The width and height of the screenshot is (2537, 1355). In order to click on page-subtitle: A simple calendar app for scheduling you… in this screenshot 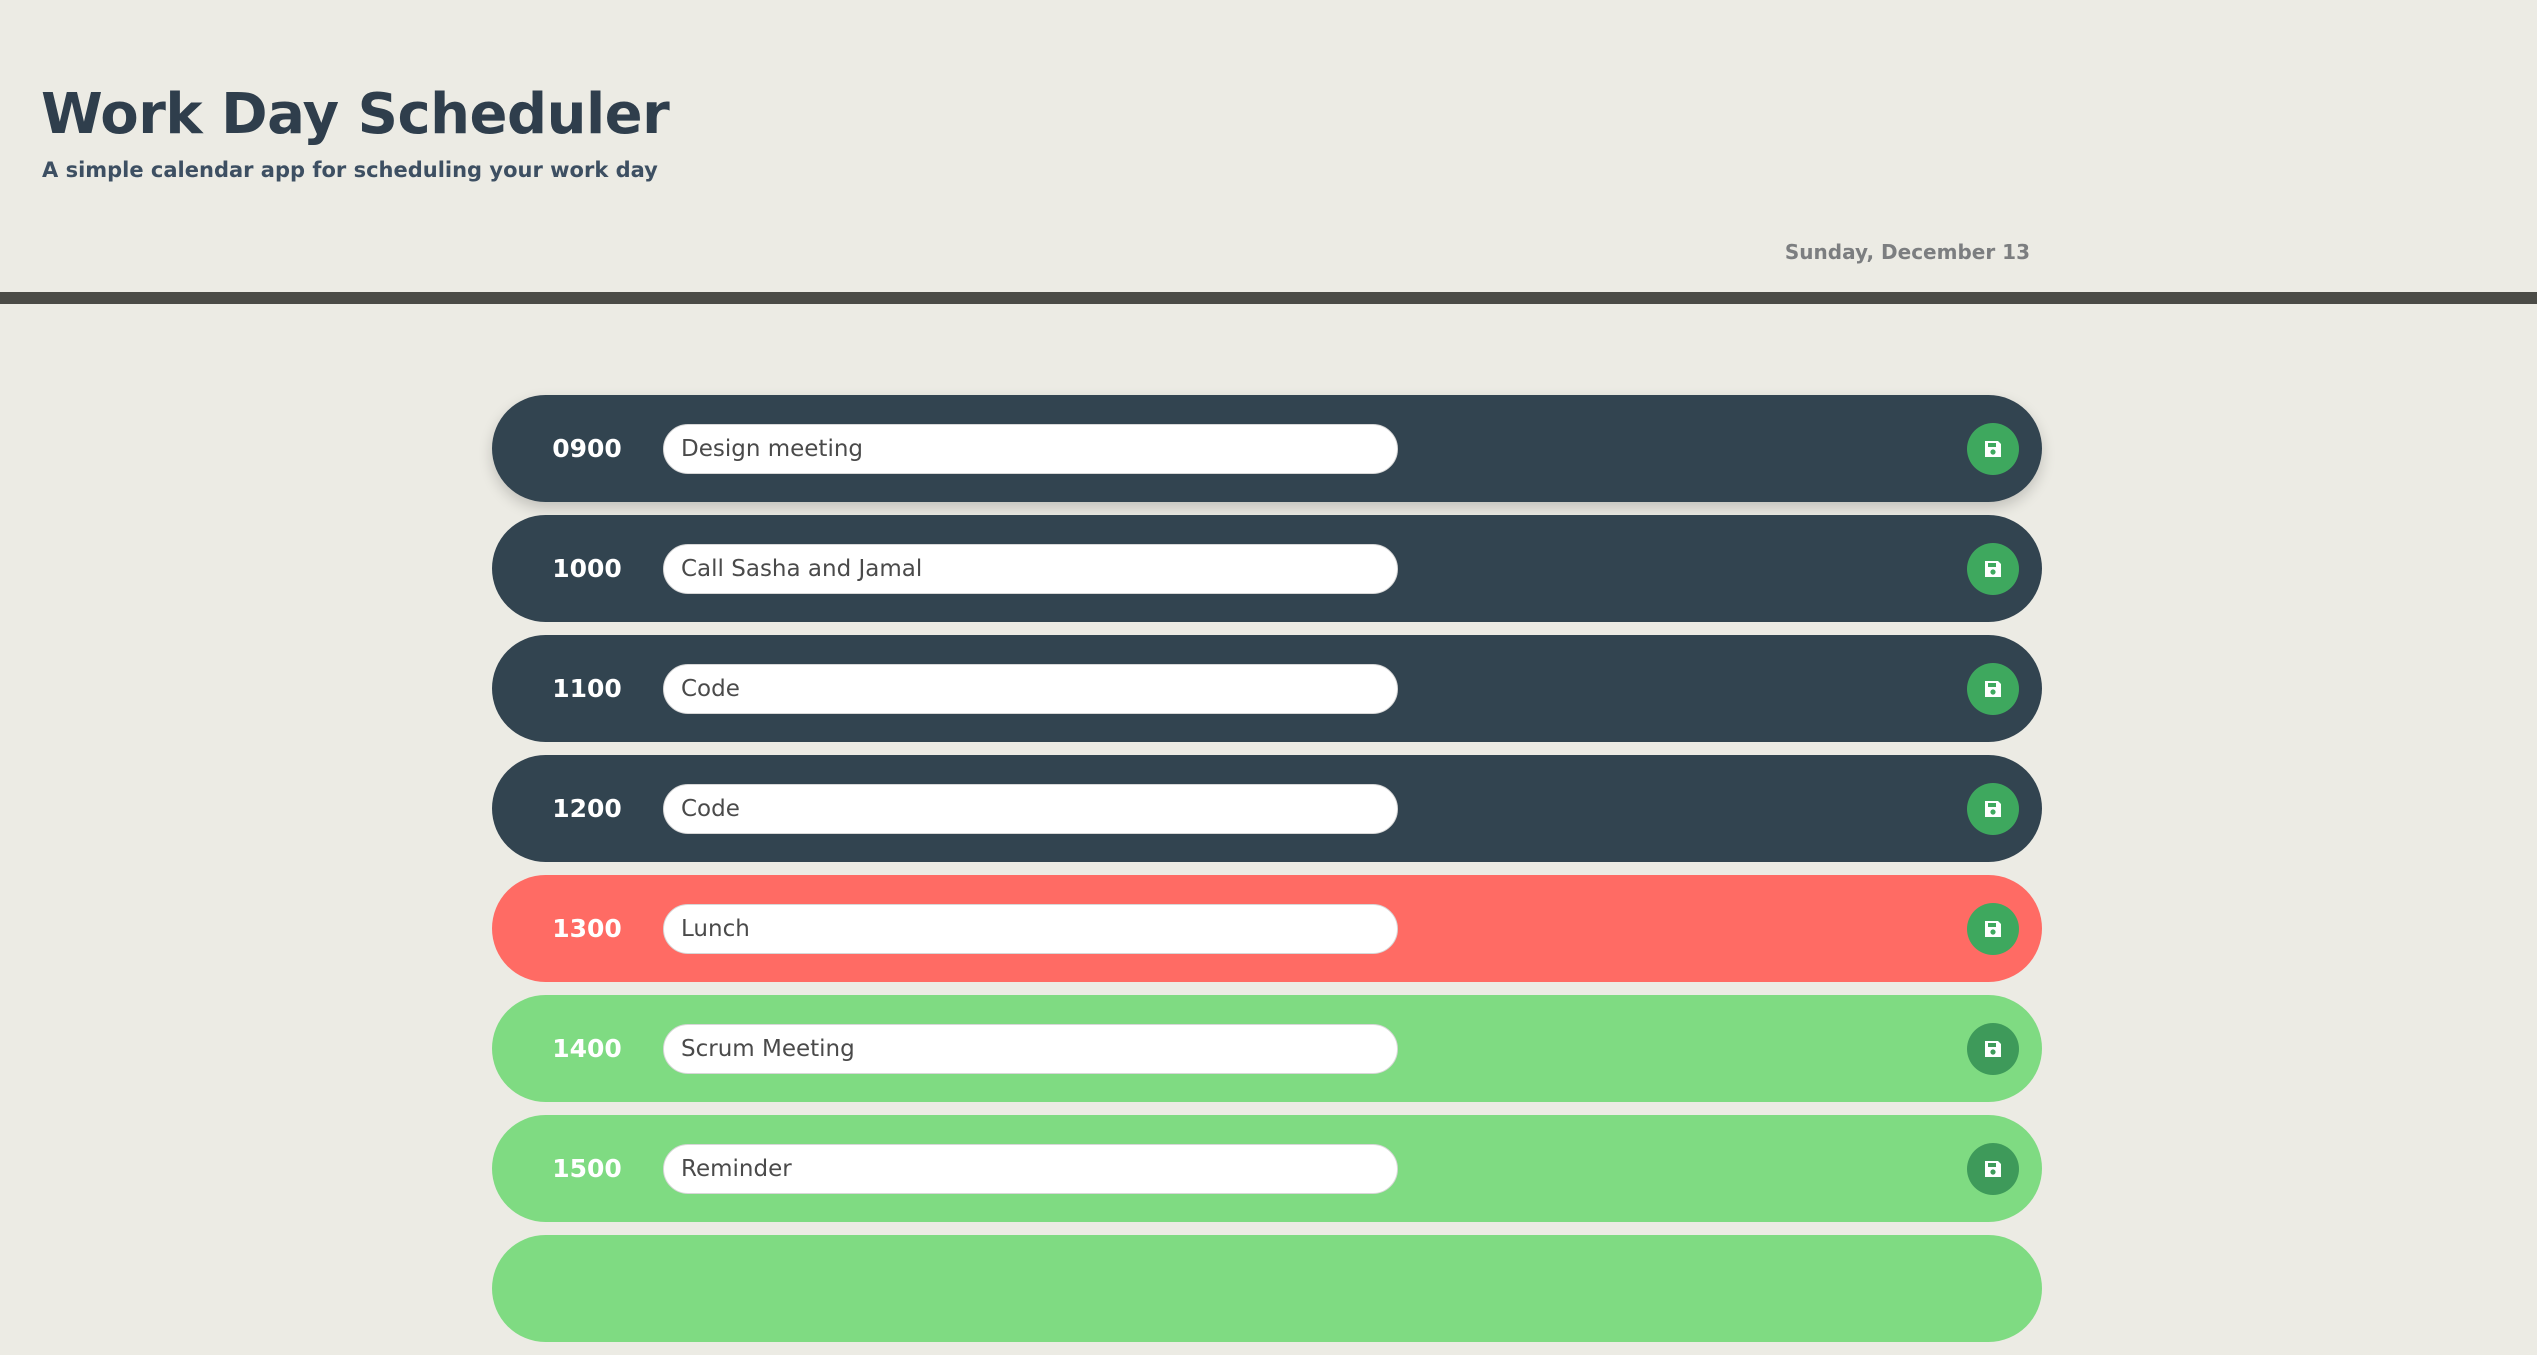, I will do `click(350, 170)`.